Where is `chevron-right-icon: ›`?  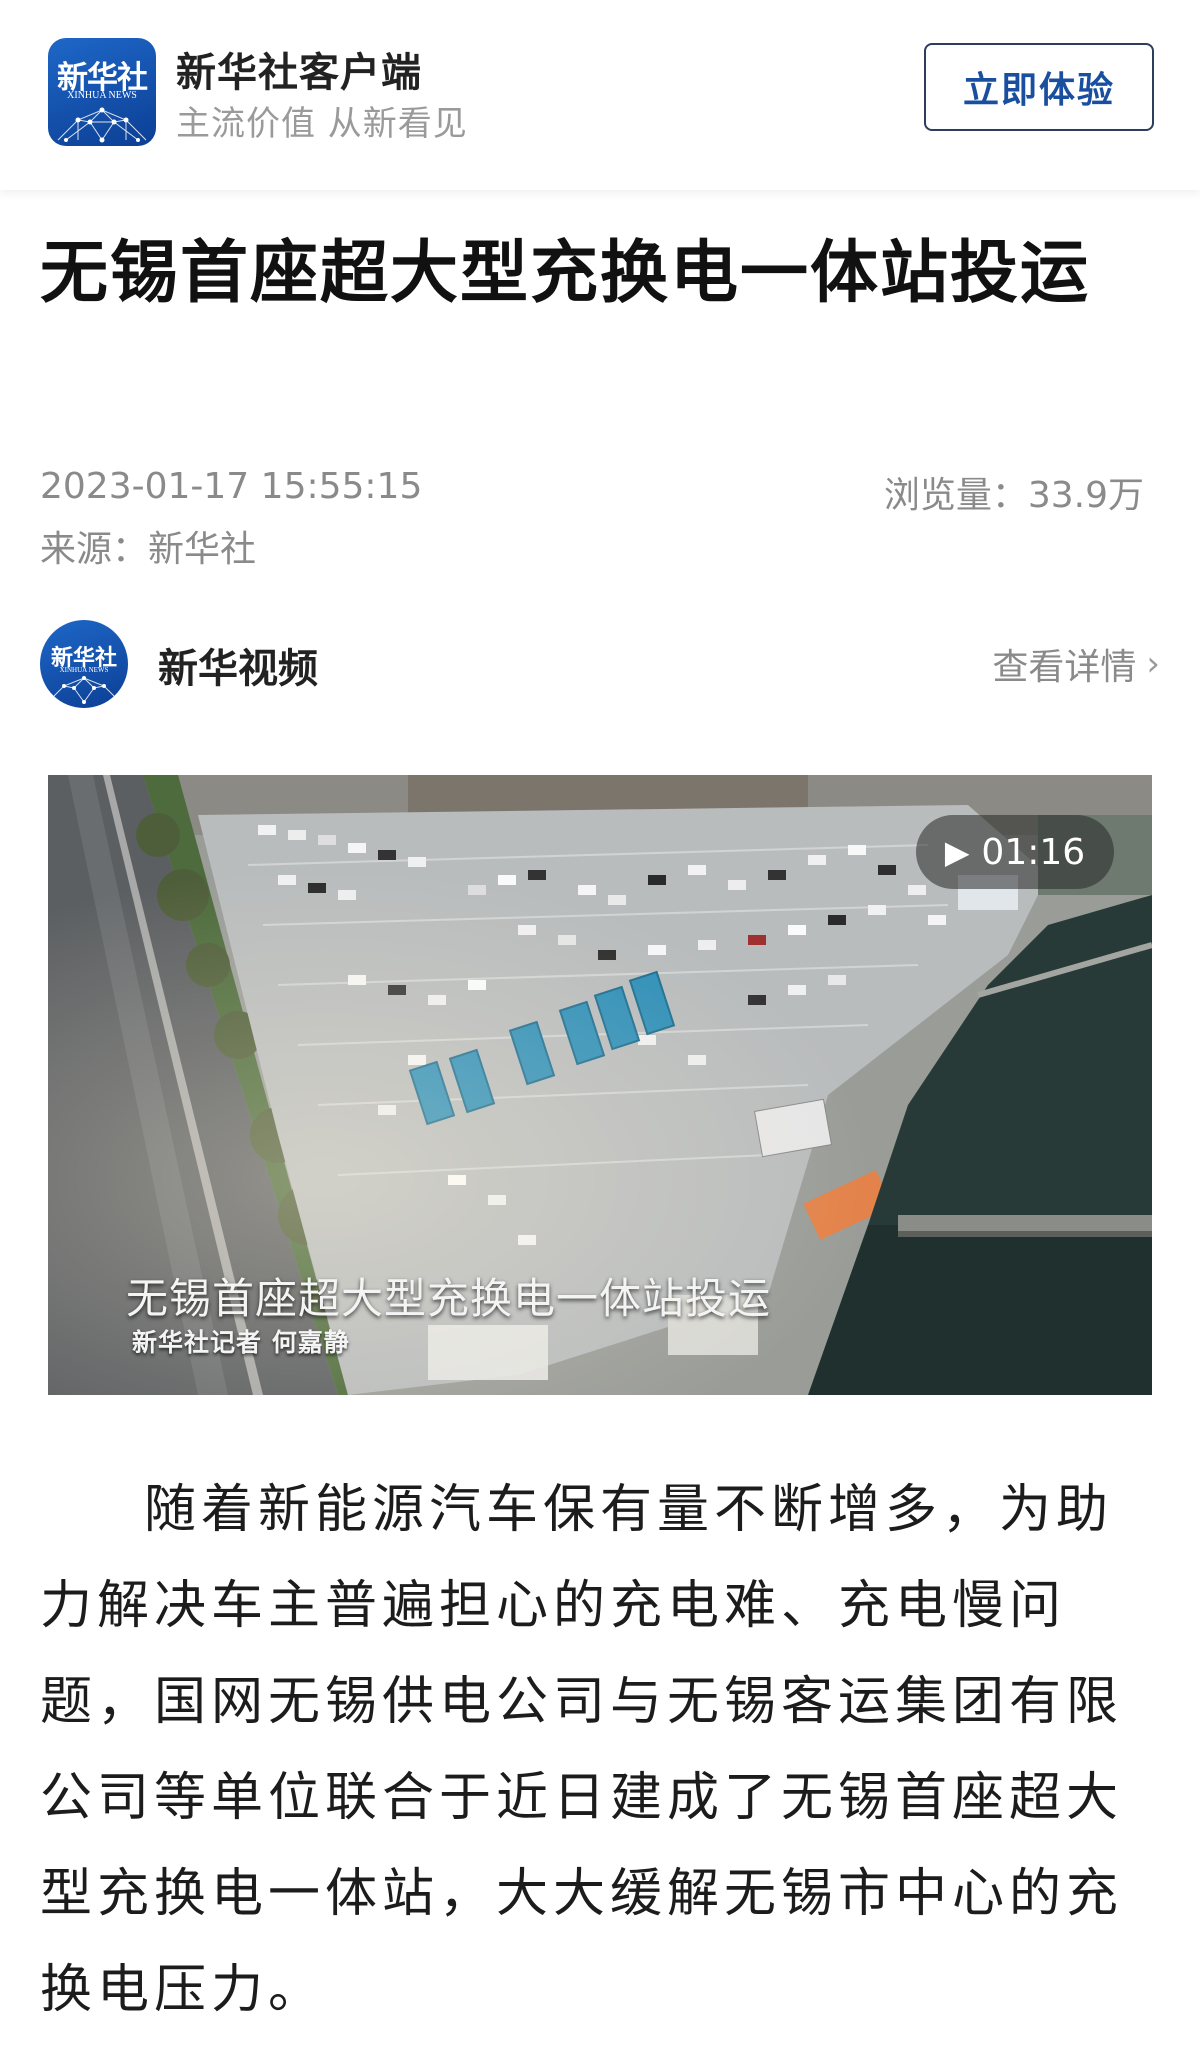
chevron-right-icon: › is located at coordinates (1153, 664).